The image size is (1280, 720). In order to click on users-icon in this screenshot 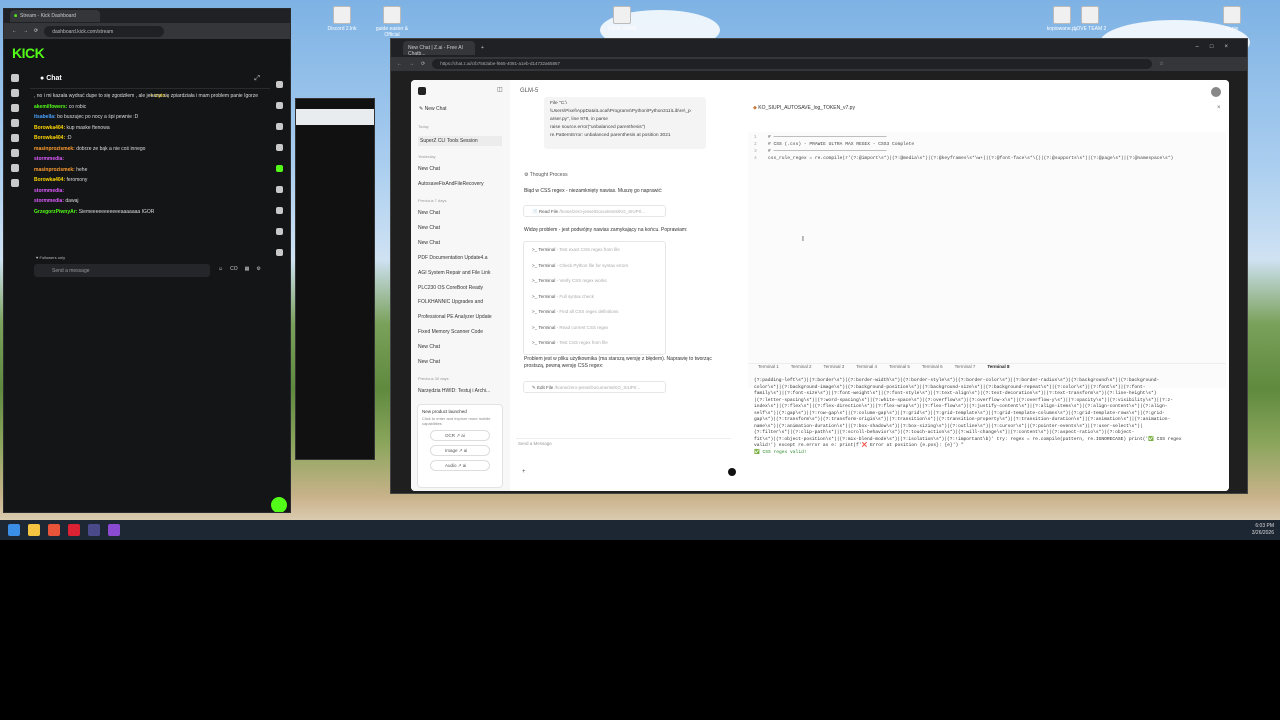, I will do `click(15, 138)`.